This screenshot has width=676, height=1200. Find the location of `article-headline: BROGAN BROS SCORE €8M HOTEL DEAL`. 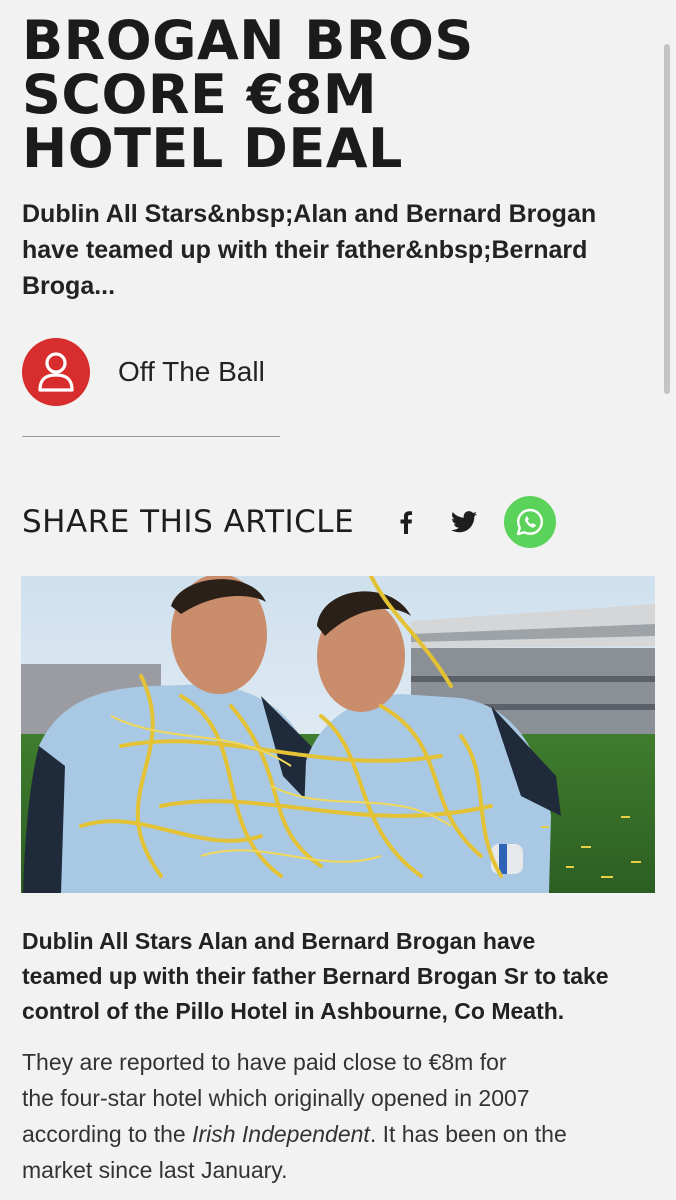

article-headline: BROGAN BROS SCORE €8M HOTEL DEAL is located at coordinates (337, 95).